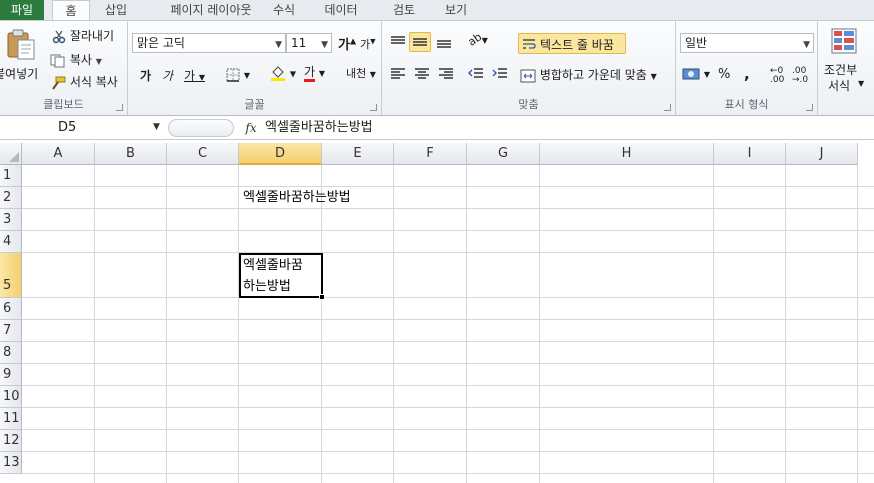 This screenshot has height=483, width=874. What do you see at coordinates (19, 74) in the screenshot?
I see `paste-label: 붙여넣기` at bounding box center [19, 74].